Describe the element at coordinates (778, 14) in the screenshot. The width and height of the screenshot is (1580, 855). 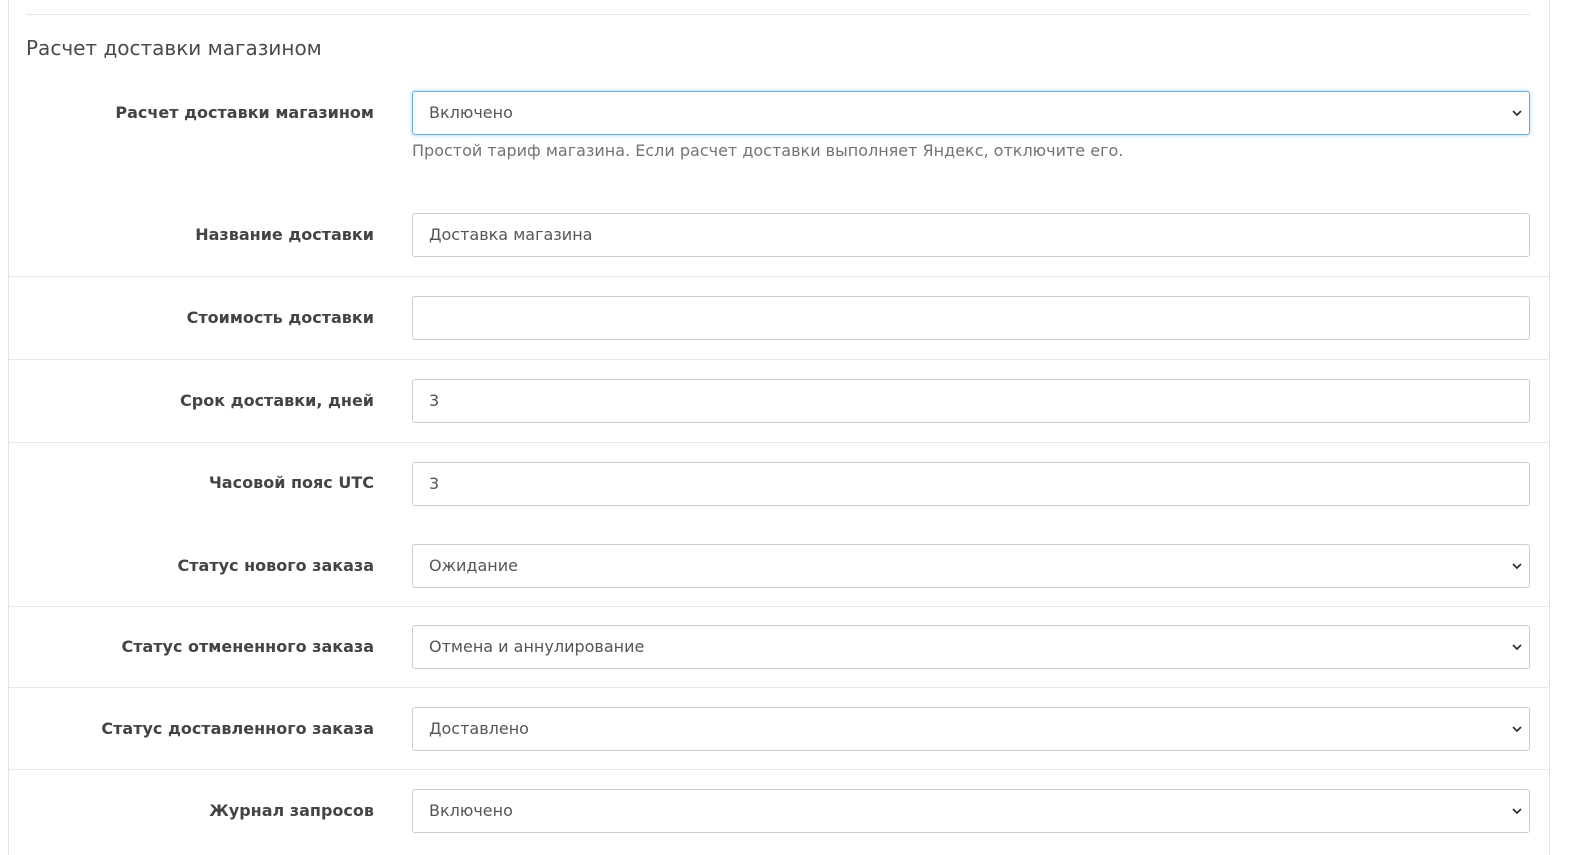
I see `top-divider` at that location.